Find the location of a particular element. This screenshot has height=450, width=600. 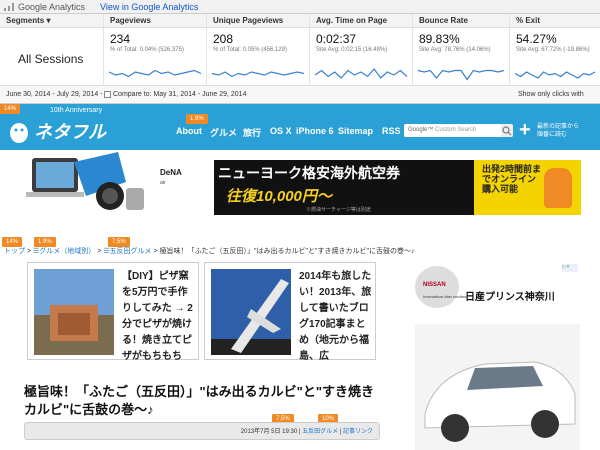

metric-value: 0:02:37 is located at coordinates (336, 39).